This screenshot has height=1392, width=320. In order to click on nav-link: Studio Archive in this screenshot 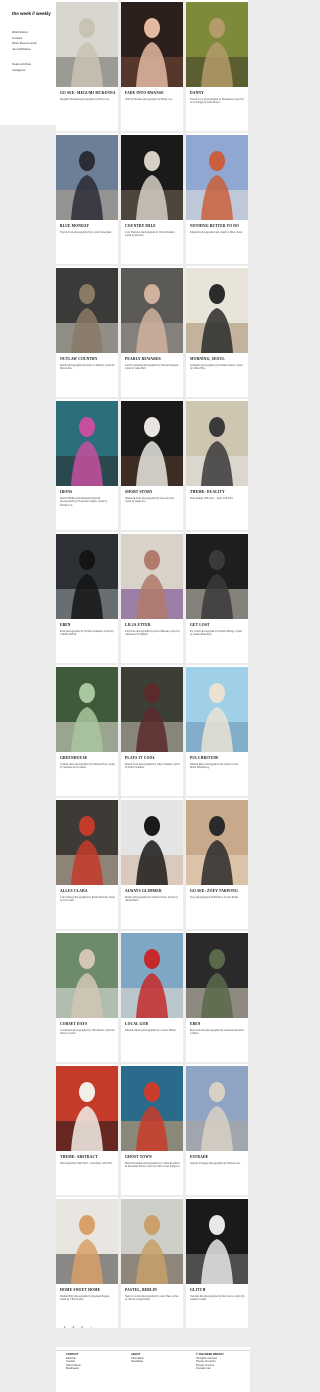, I will do `click(21, 65)`.